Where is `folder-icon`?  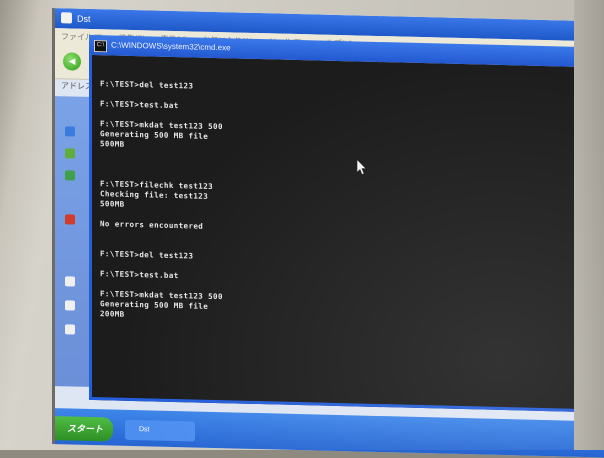 folder-icon is located at coordinates (66, 18).